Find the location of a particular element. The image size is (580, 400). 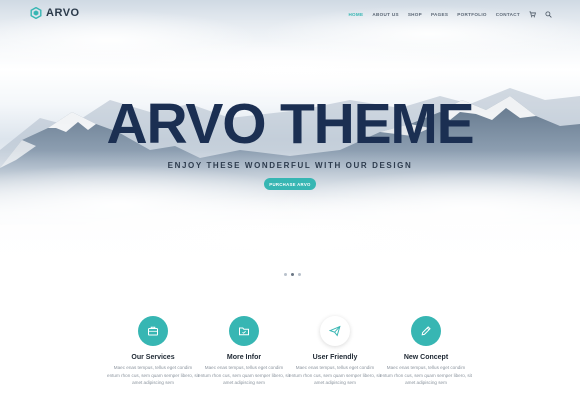

nav-item-pages: PAGES is located at coordinates (439, 14).